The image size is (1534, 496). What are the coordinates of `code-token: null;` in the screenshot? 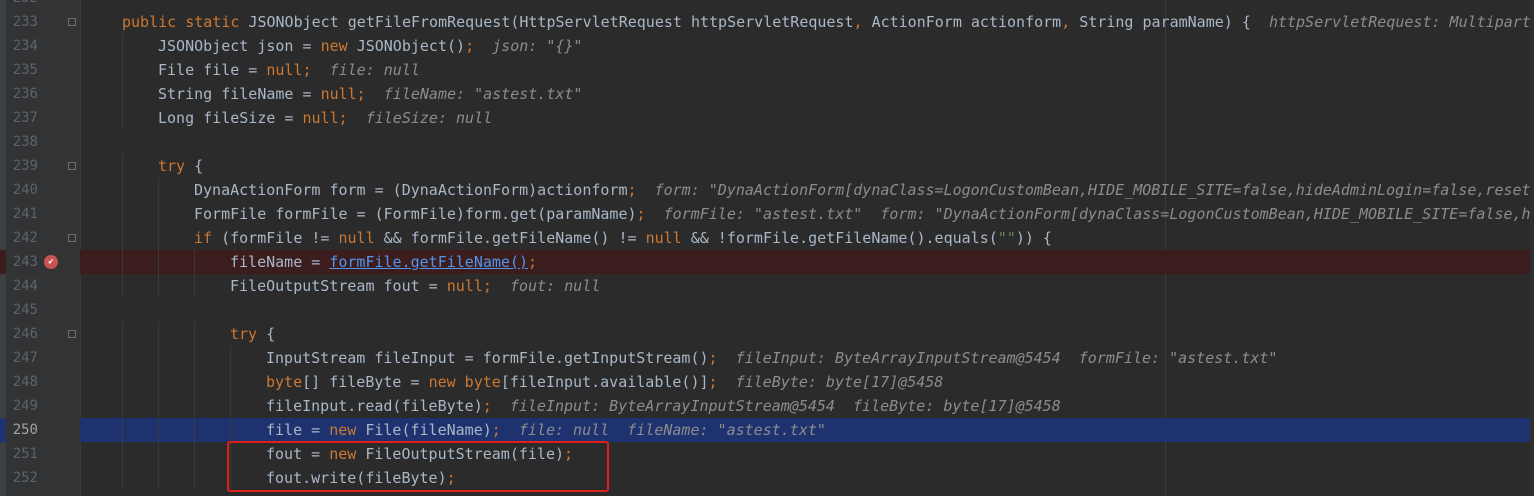 It's located at (352, 94).